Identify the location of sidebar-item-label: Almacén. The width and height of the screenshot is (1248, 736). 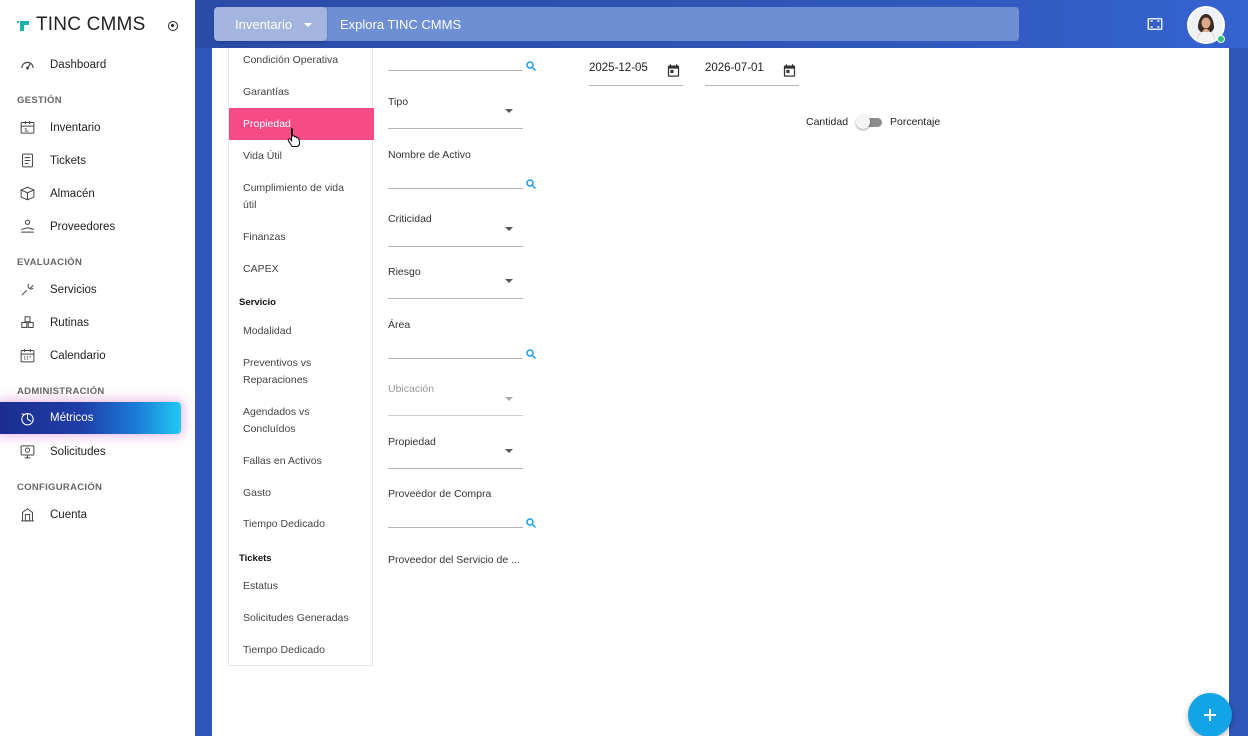
(72, 193).